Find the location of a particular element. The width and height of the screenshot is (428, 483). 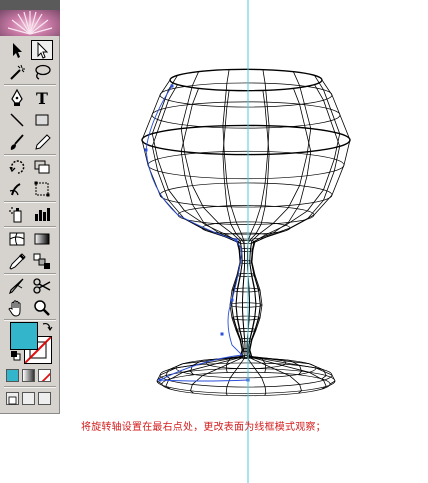

none-slash-icon is located at coordinates (45, 376).